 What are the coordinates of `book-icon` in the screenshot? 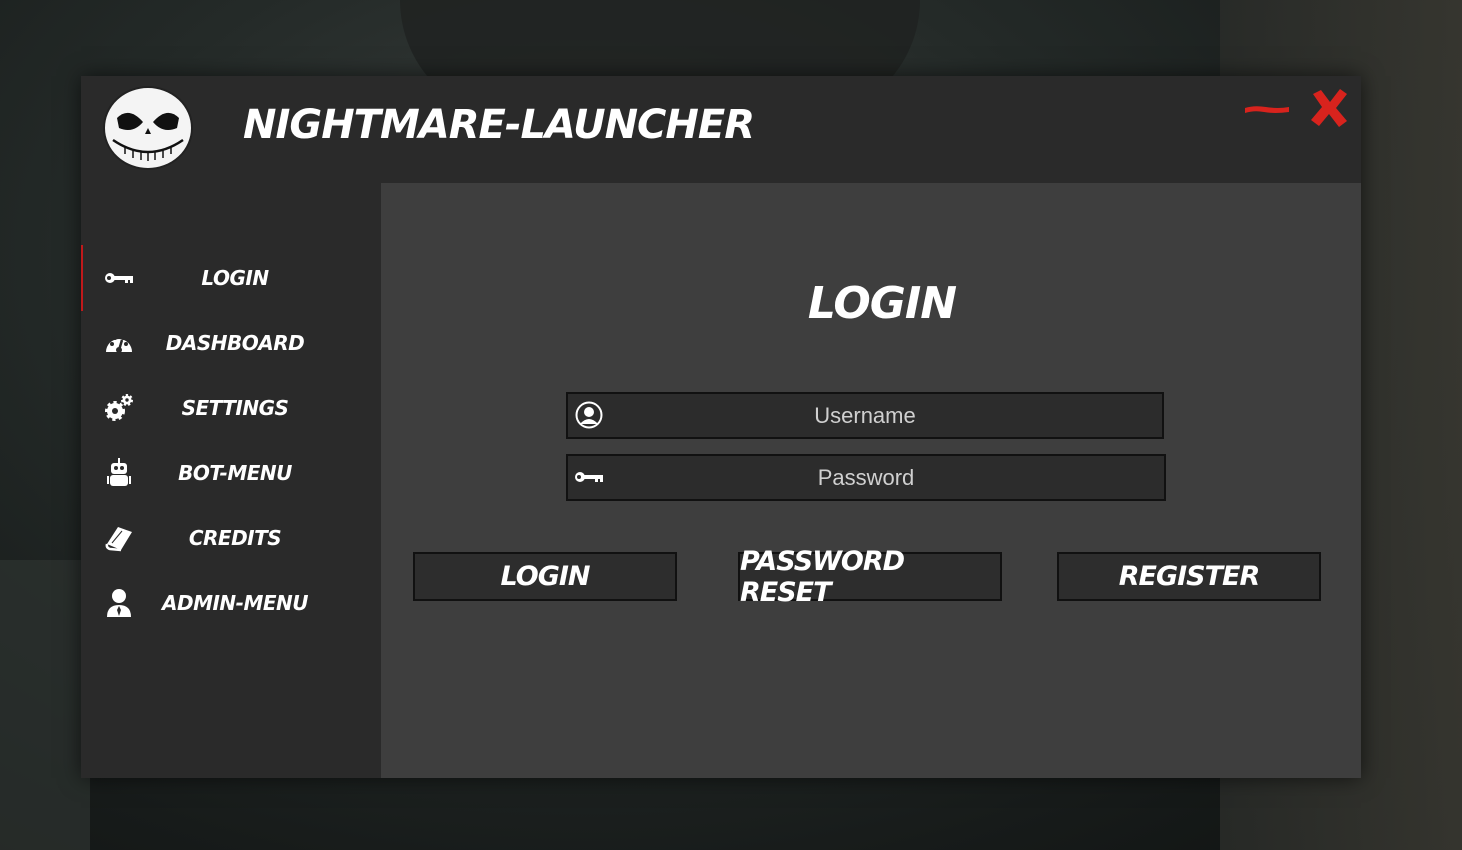 It's located at (119, 538).